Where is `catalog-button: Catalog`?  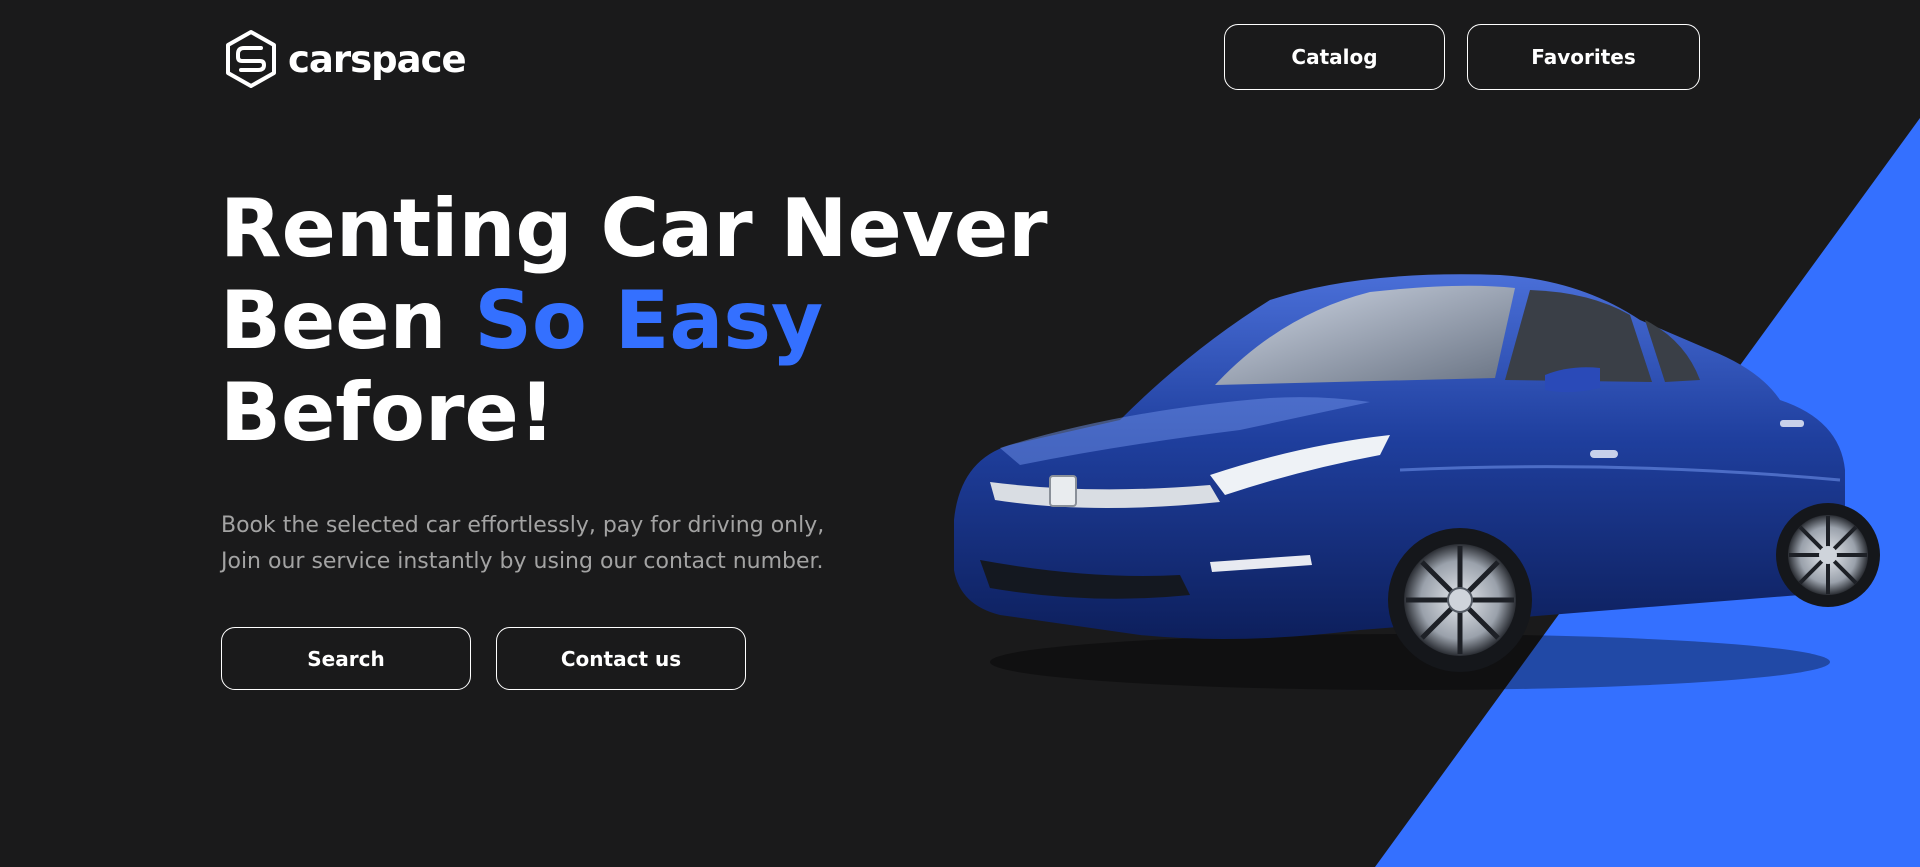
catalog-button: Catalog is located at coordinates (1334, 57).